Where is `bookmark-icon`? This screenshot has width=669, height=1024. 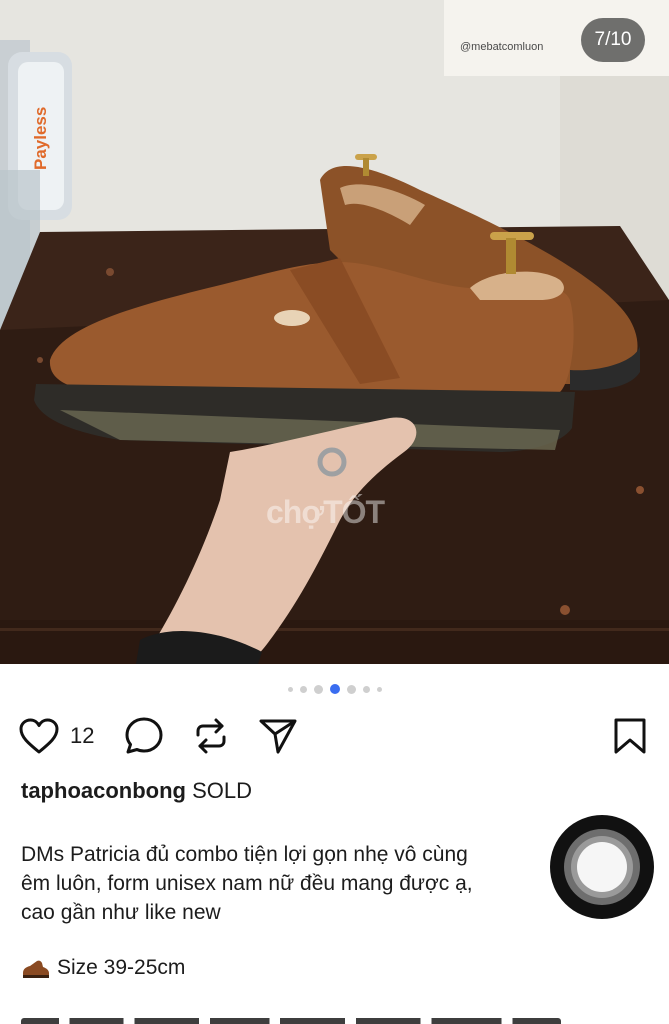
bookmark-icon is located at coordinates (630, 736).